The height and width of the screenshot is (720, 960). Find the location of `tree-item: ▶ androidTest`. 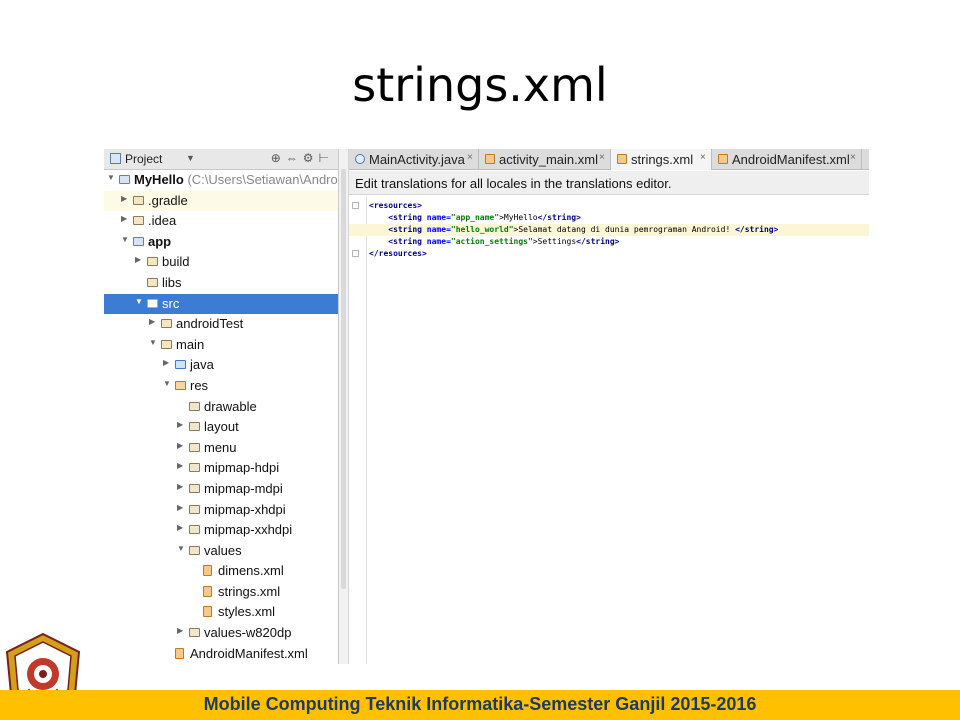

tree-item: ▶ androidTest is located at coordinates (221, 324).